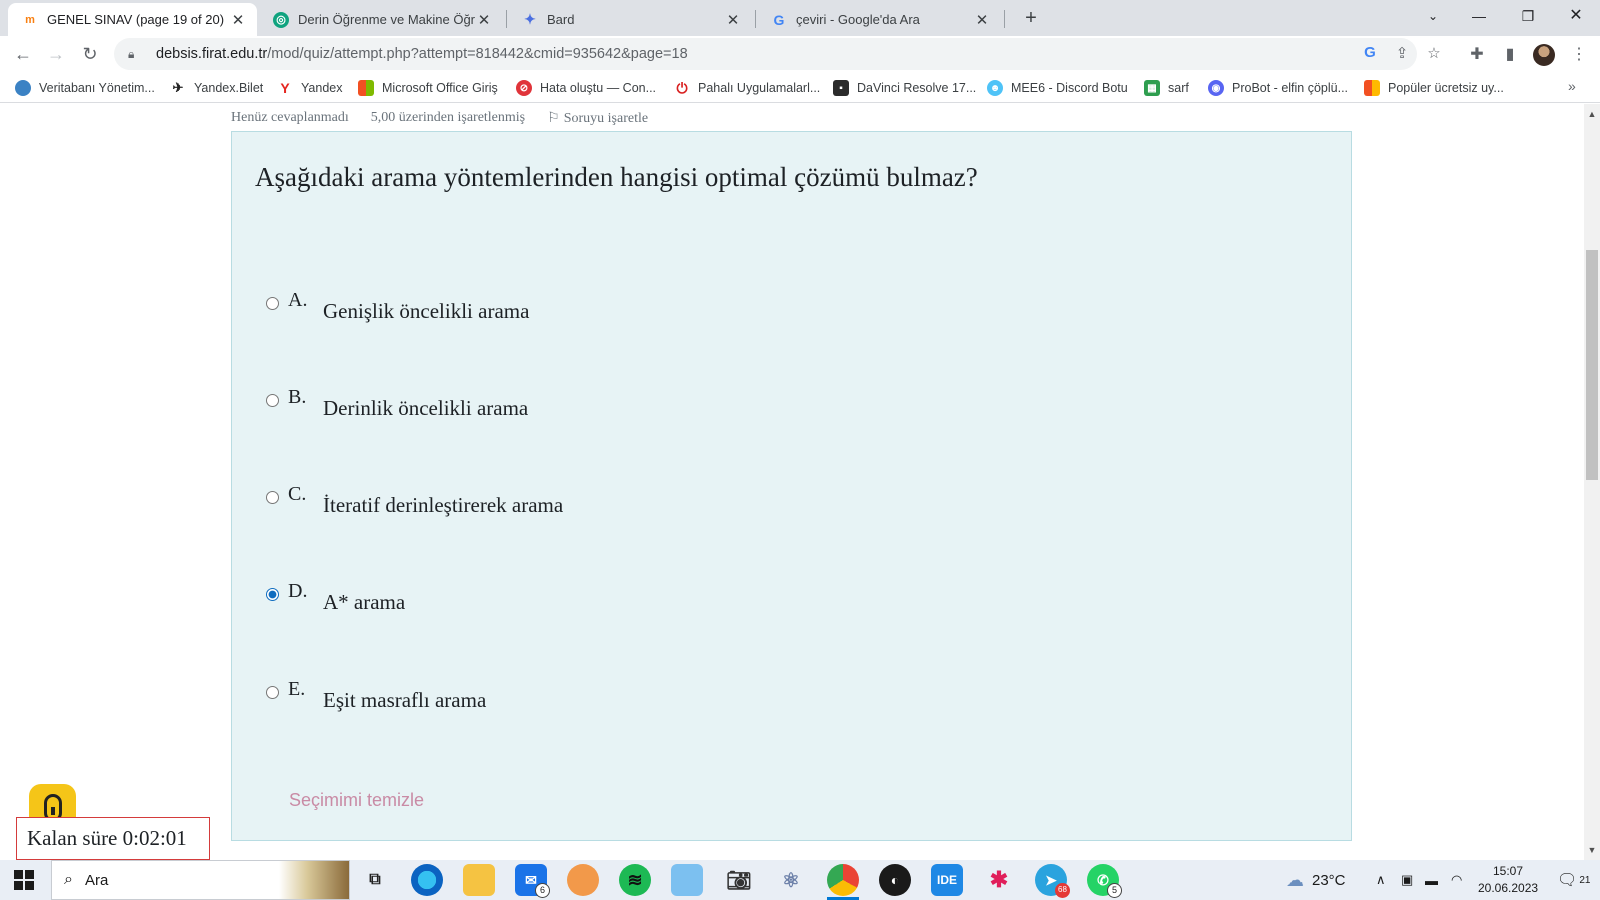 This screenshot has height=900, width=1600. Describe the element at coordinates (1477, 55) in the screenshot. I see `extensions-icon: ✚` at that location.